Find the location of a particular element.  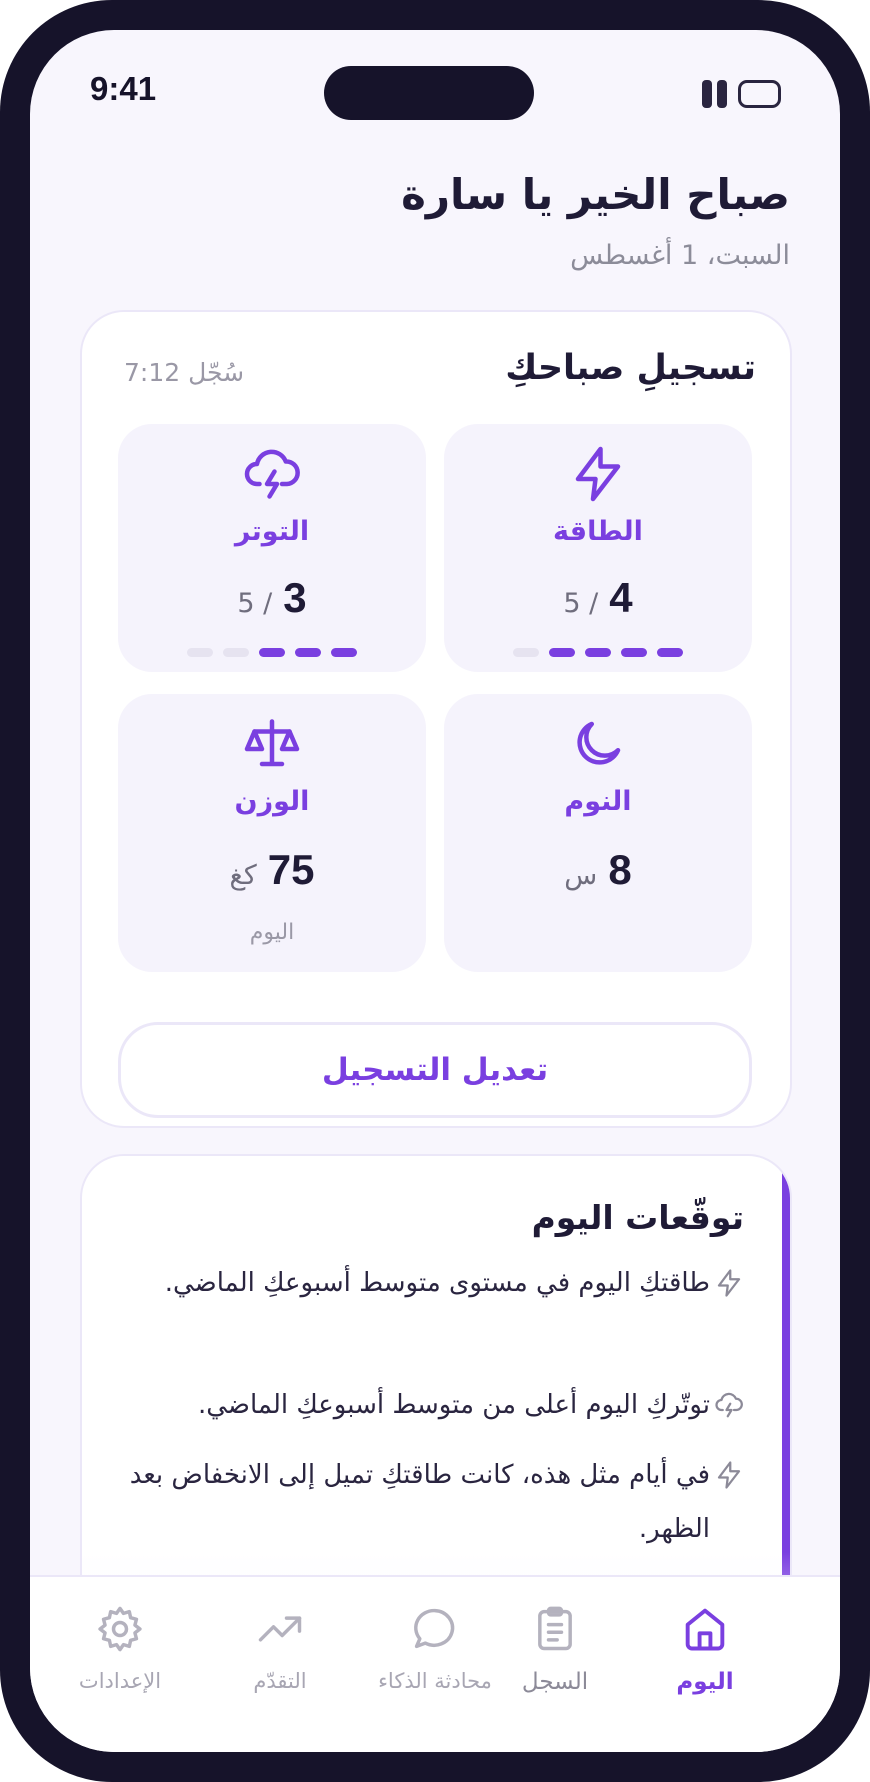

nav-item-ai-chat: محادثة الذكاء is located at coordinates (435, 1648).